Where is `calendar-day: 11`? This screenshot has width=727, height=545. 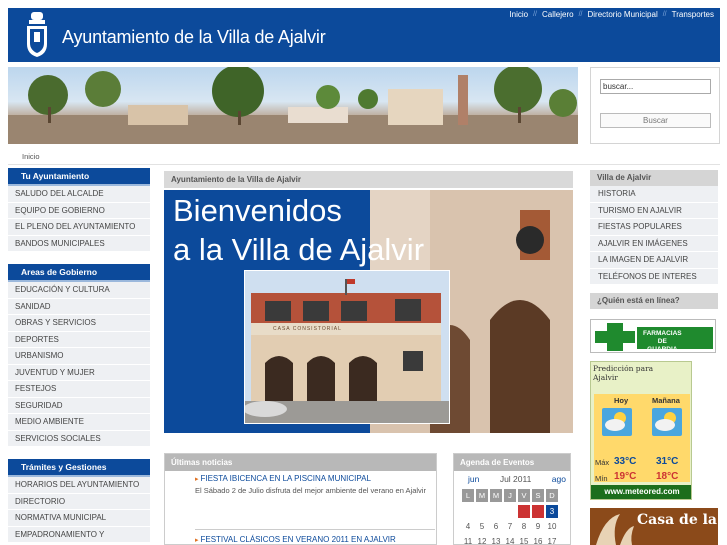
calendar-day: 11 is located at coordinates (468, 539).